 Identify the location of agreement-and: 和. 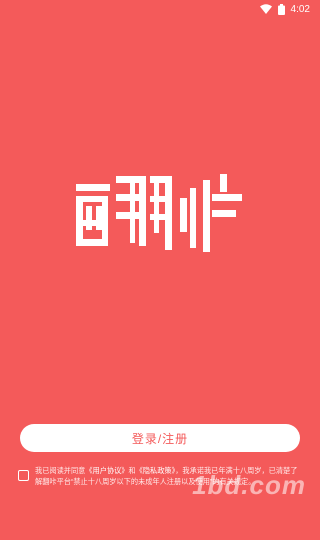
(132, 470).